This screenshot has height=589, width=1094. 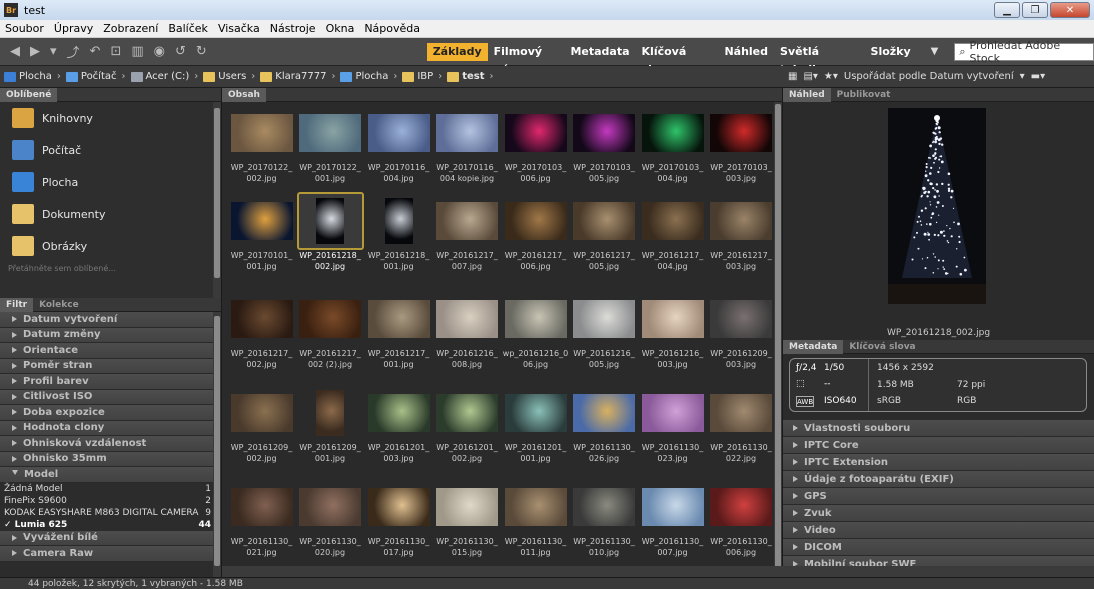 I want to click on filter-category: Vyvážení bílé, so click(x=110, y=538).